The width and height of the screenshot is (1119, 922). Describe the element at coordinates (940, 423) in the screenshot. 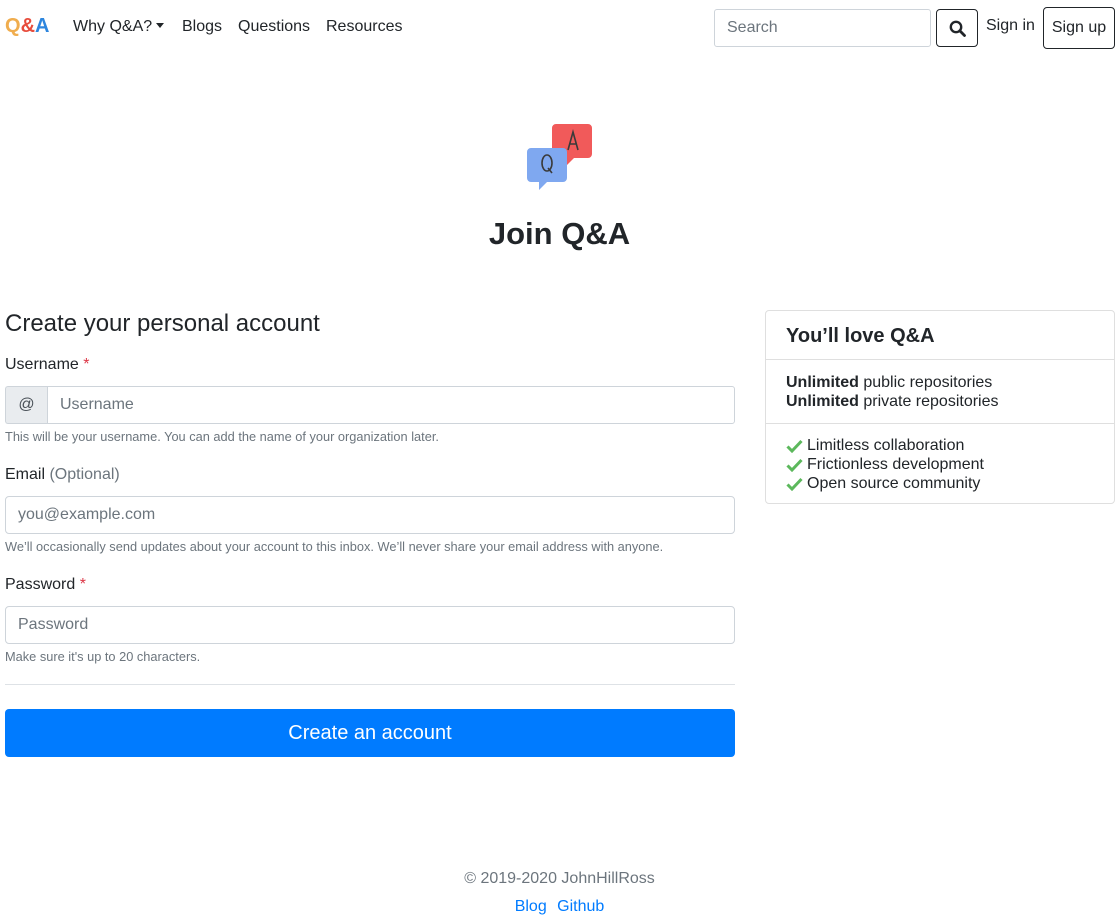

I see `card-divider` at that location.